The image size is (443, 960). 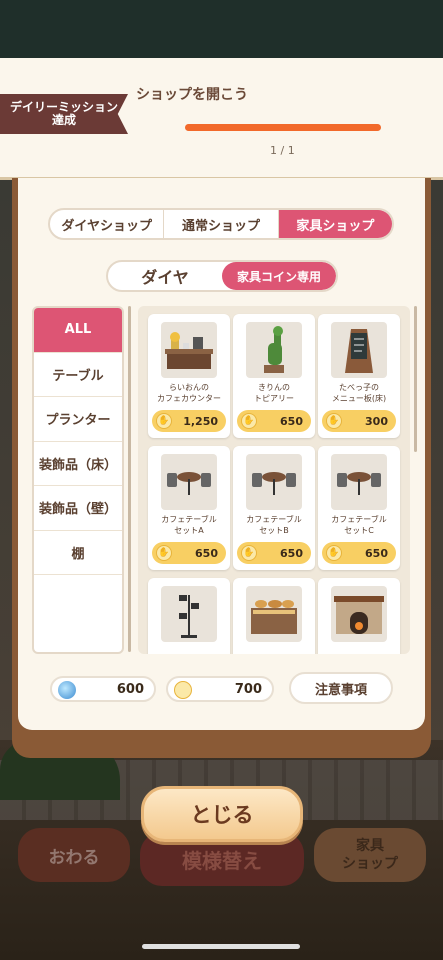 I want to click on item-card: カフェテーブル セットC ✋ 650, so click(x=359, y=508).